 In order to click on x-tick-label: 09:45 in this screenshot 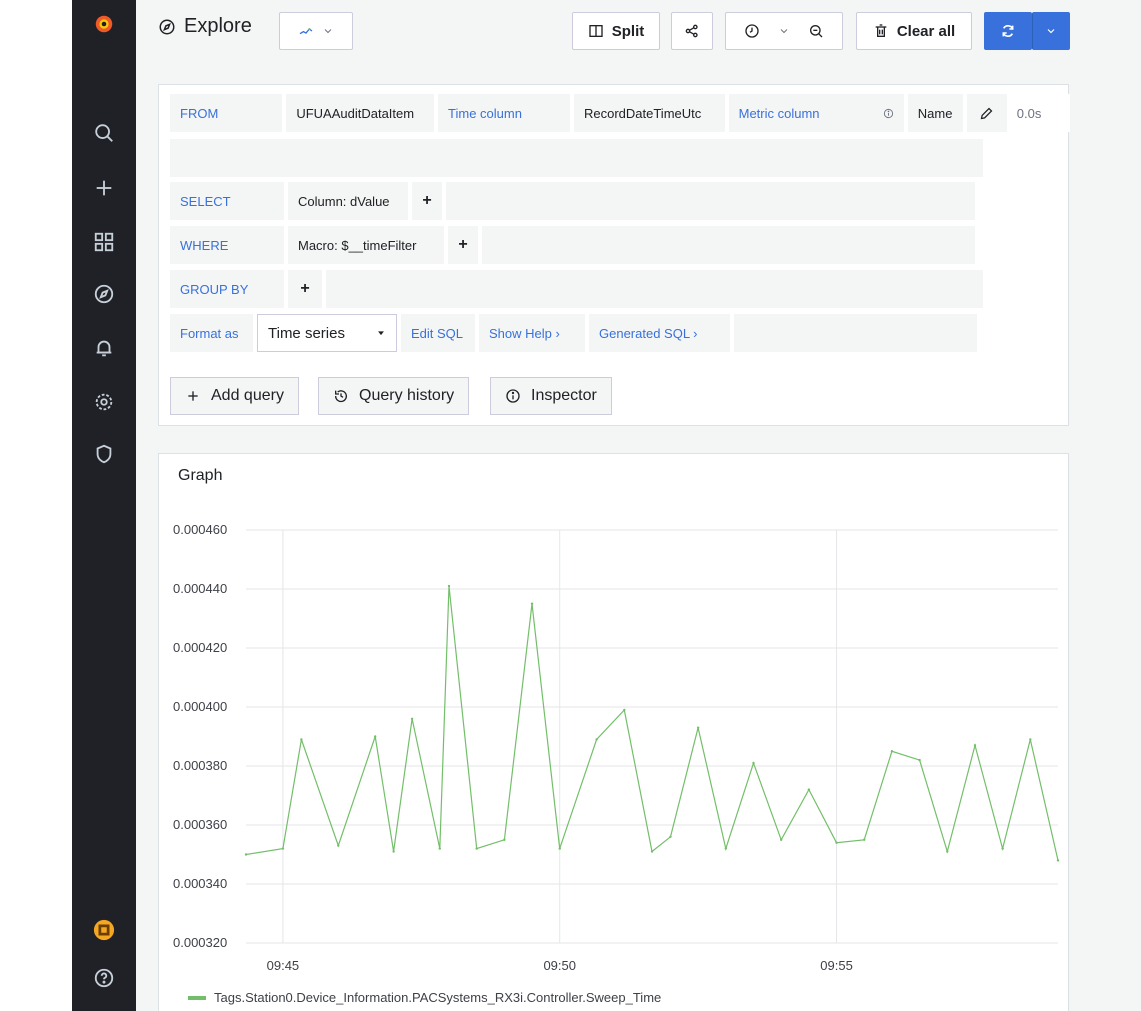, I will do `click(283, 965)`.